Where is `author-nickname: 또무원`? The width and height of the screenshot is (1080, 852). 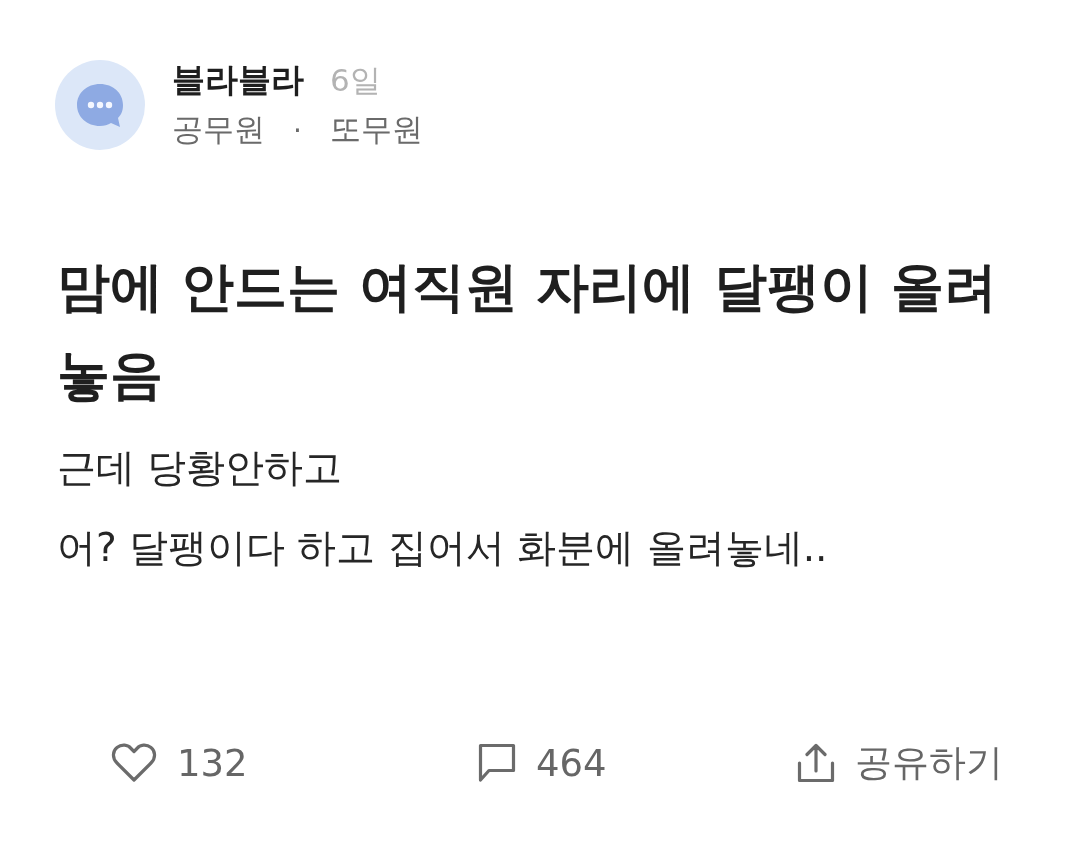
author-nickname: 또무원 is located at coordinates (376, 129).